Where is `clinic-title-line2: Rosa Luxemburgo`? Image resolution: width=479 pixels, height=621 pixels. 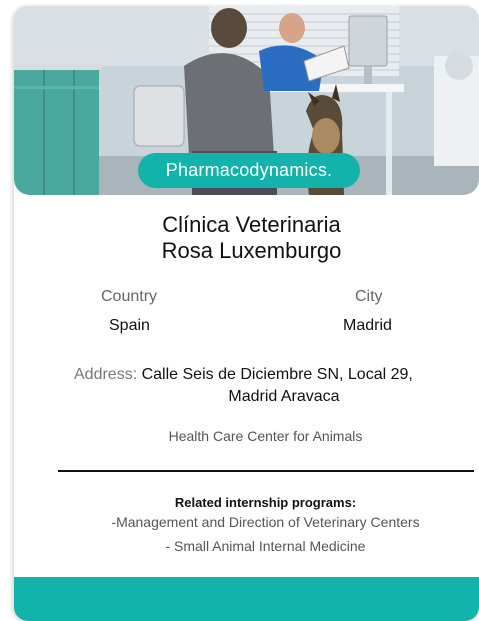
clinic-title-line2: Rosa Luxemburgo is located at coordinates (251, 250).